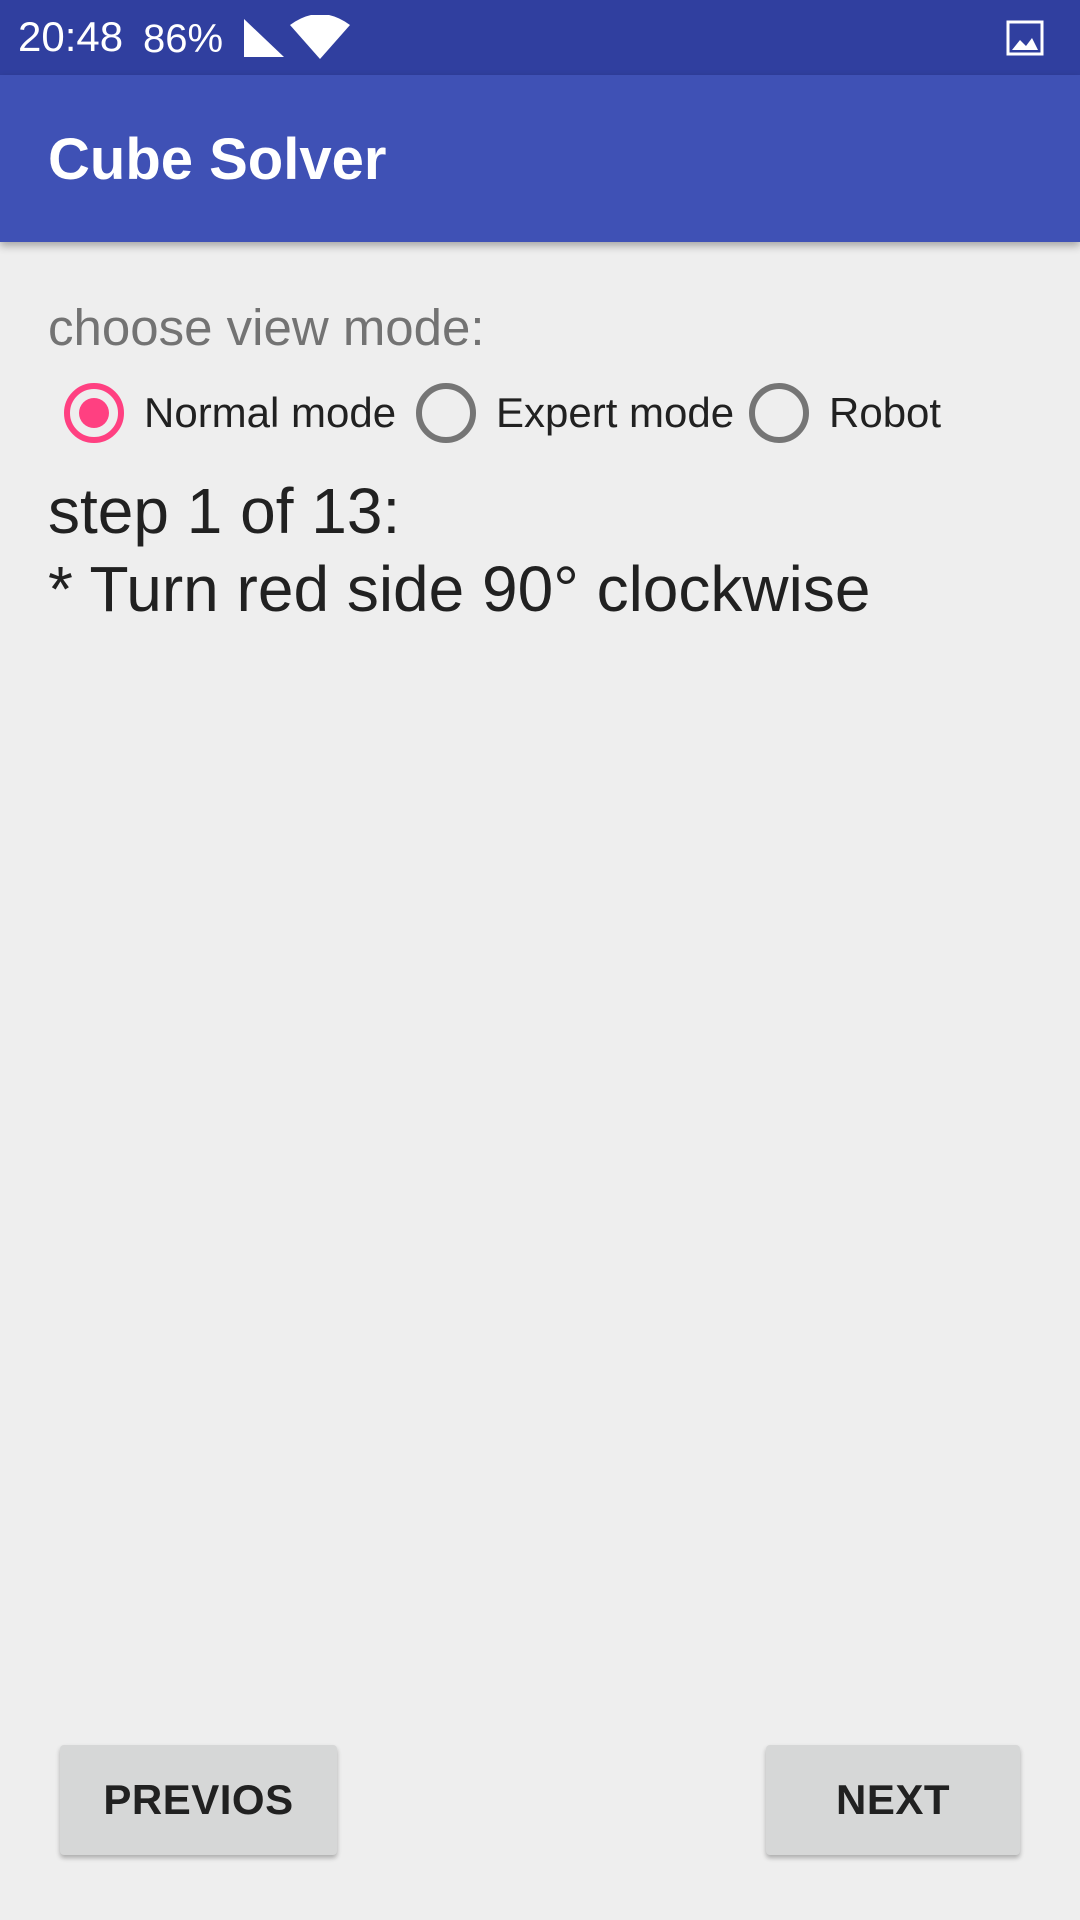  I want to click on app-title: Cube Solver, so click(217, 159).